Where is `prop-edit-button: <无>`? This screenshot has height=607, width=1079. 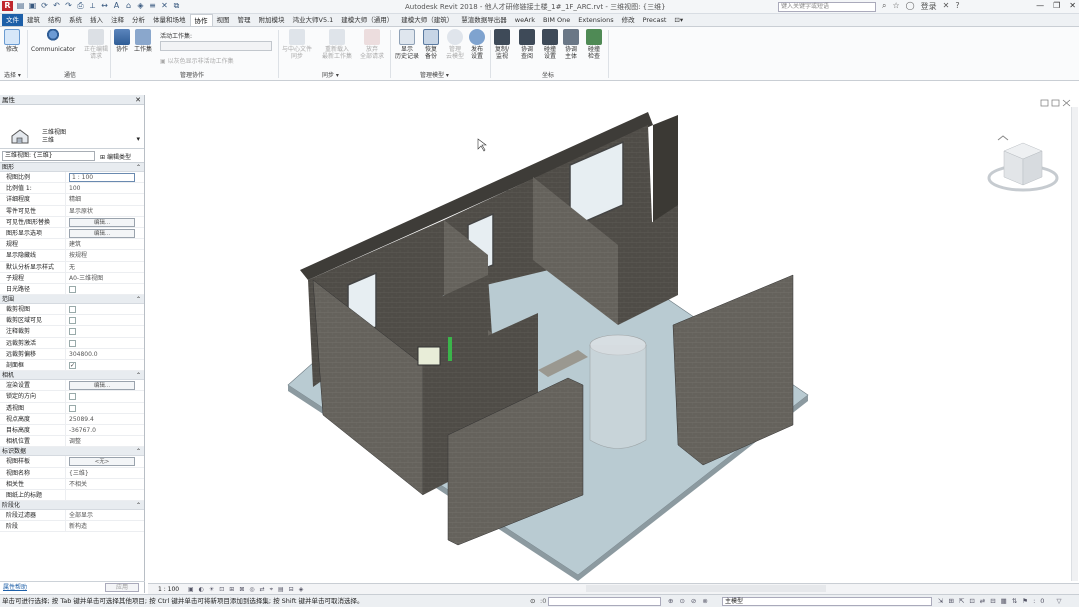 prop-edit-button: <无> is located at coordinates (102, 462).